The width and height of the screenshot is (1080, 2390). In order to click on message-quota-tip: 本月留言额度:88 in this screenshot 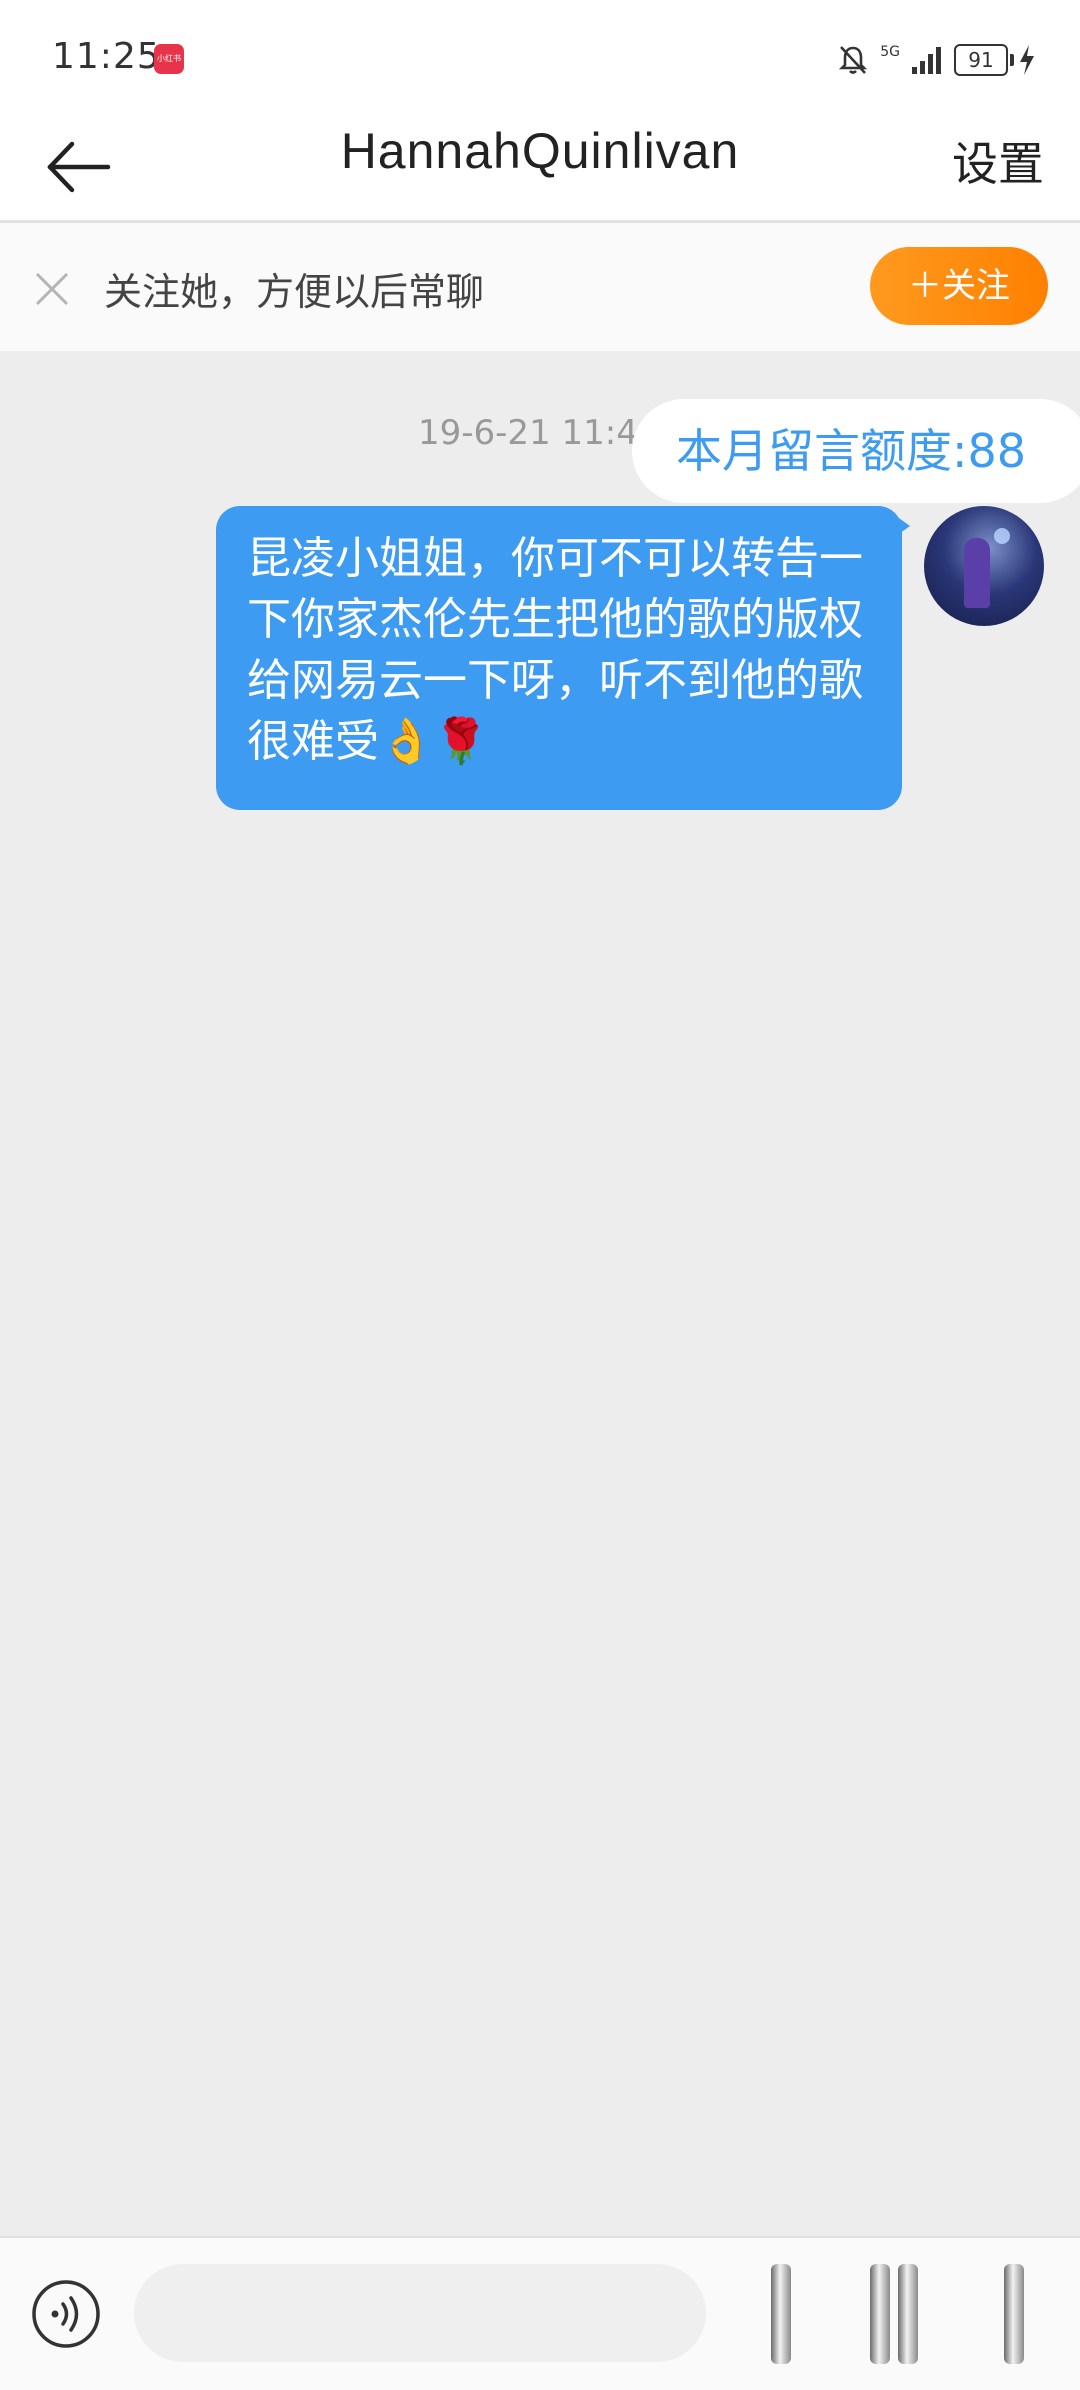, I will do `click(856, 451)`.